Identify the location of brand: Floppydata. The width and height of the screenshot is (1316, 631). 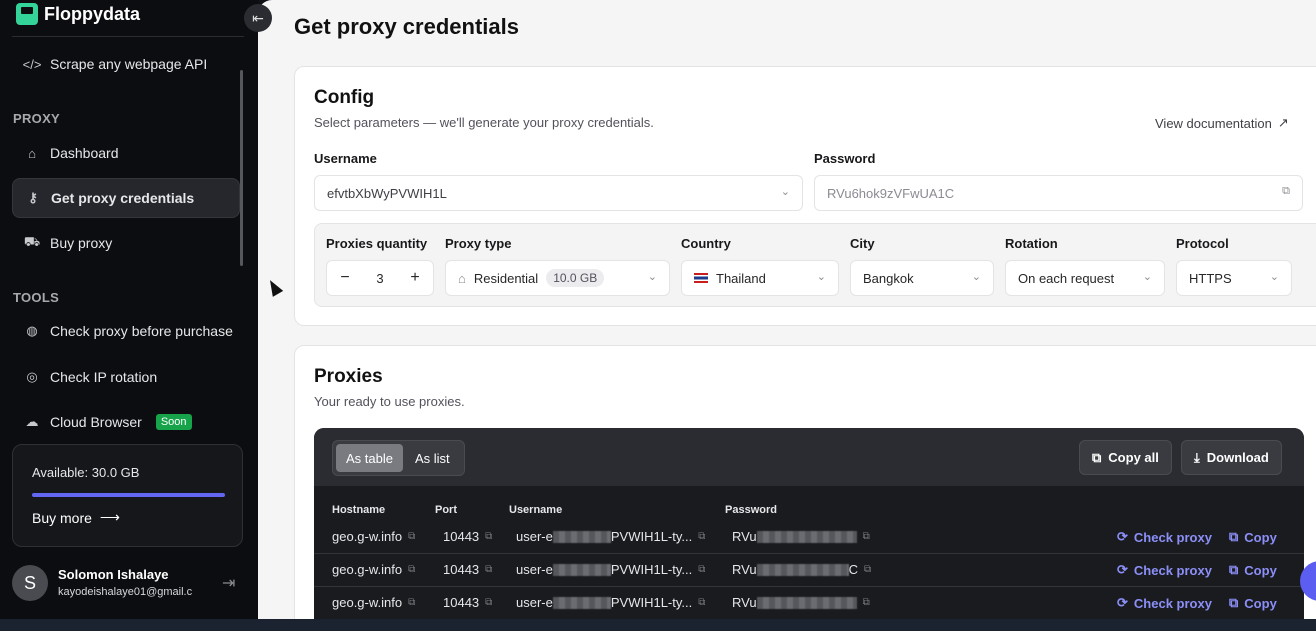
(78, 14).